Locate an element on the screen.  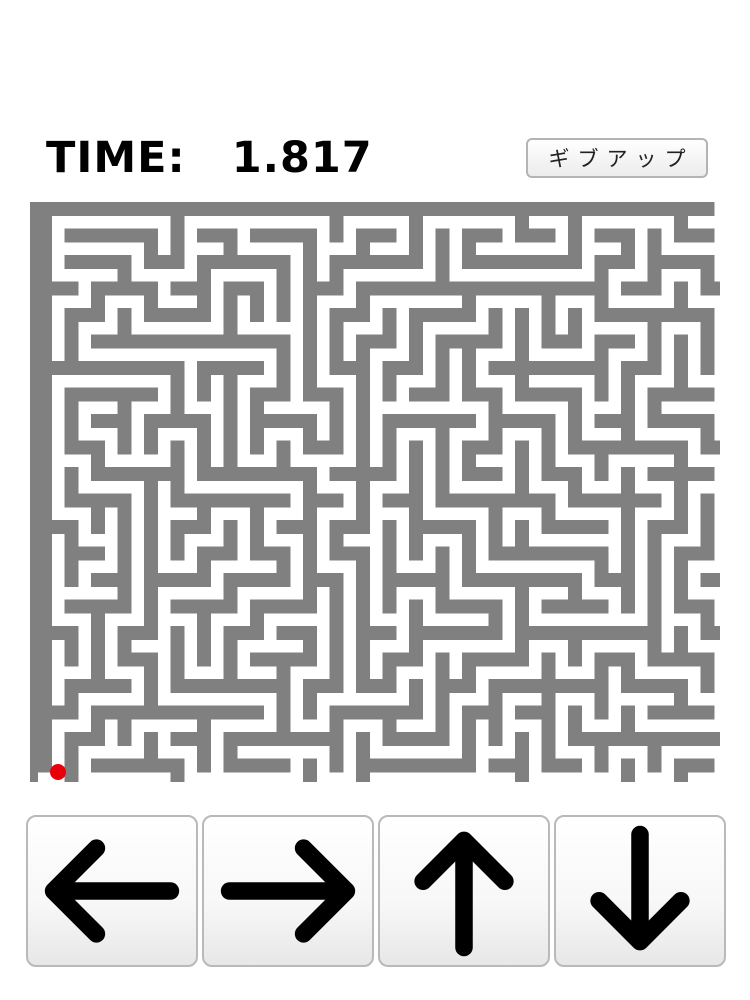
left-arrow-button is located at coordinates (112, 891).